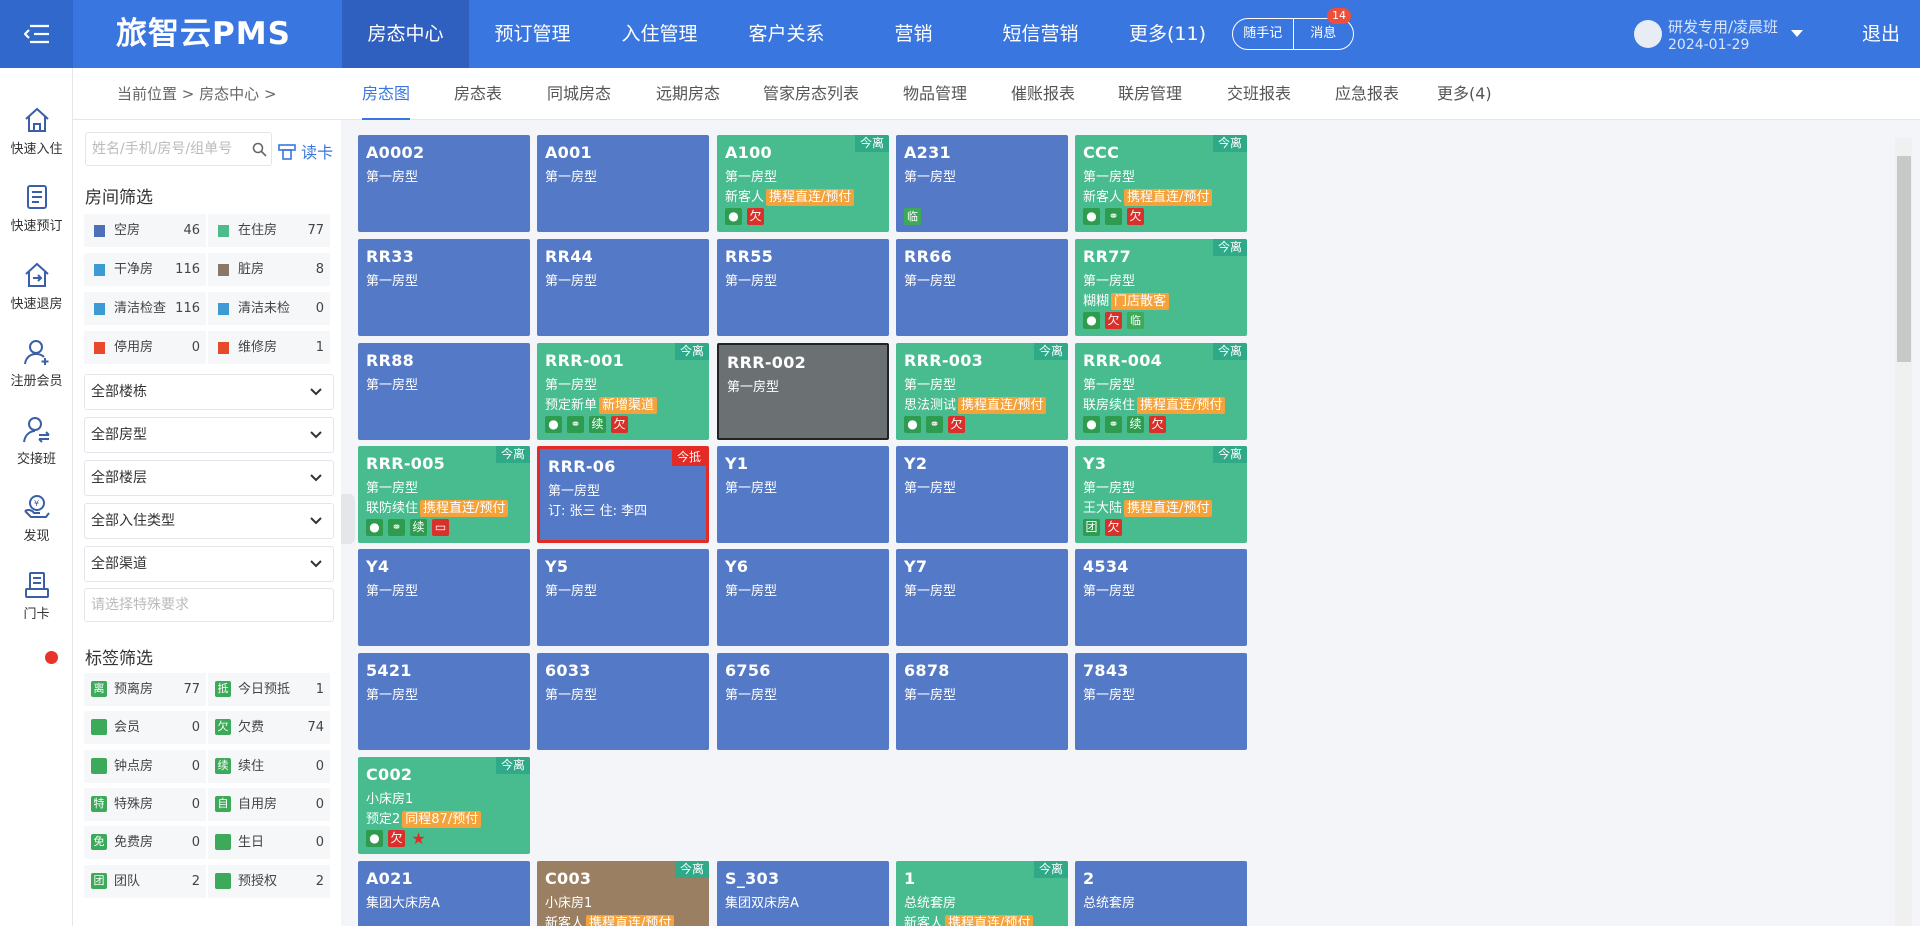  I want to click on tag-filter-item: 团团队 2, so click(145, 881).